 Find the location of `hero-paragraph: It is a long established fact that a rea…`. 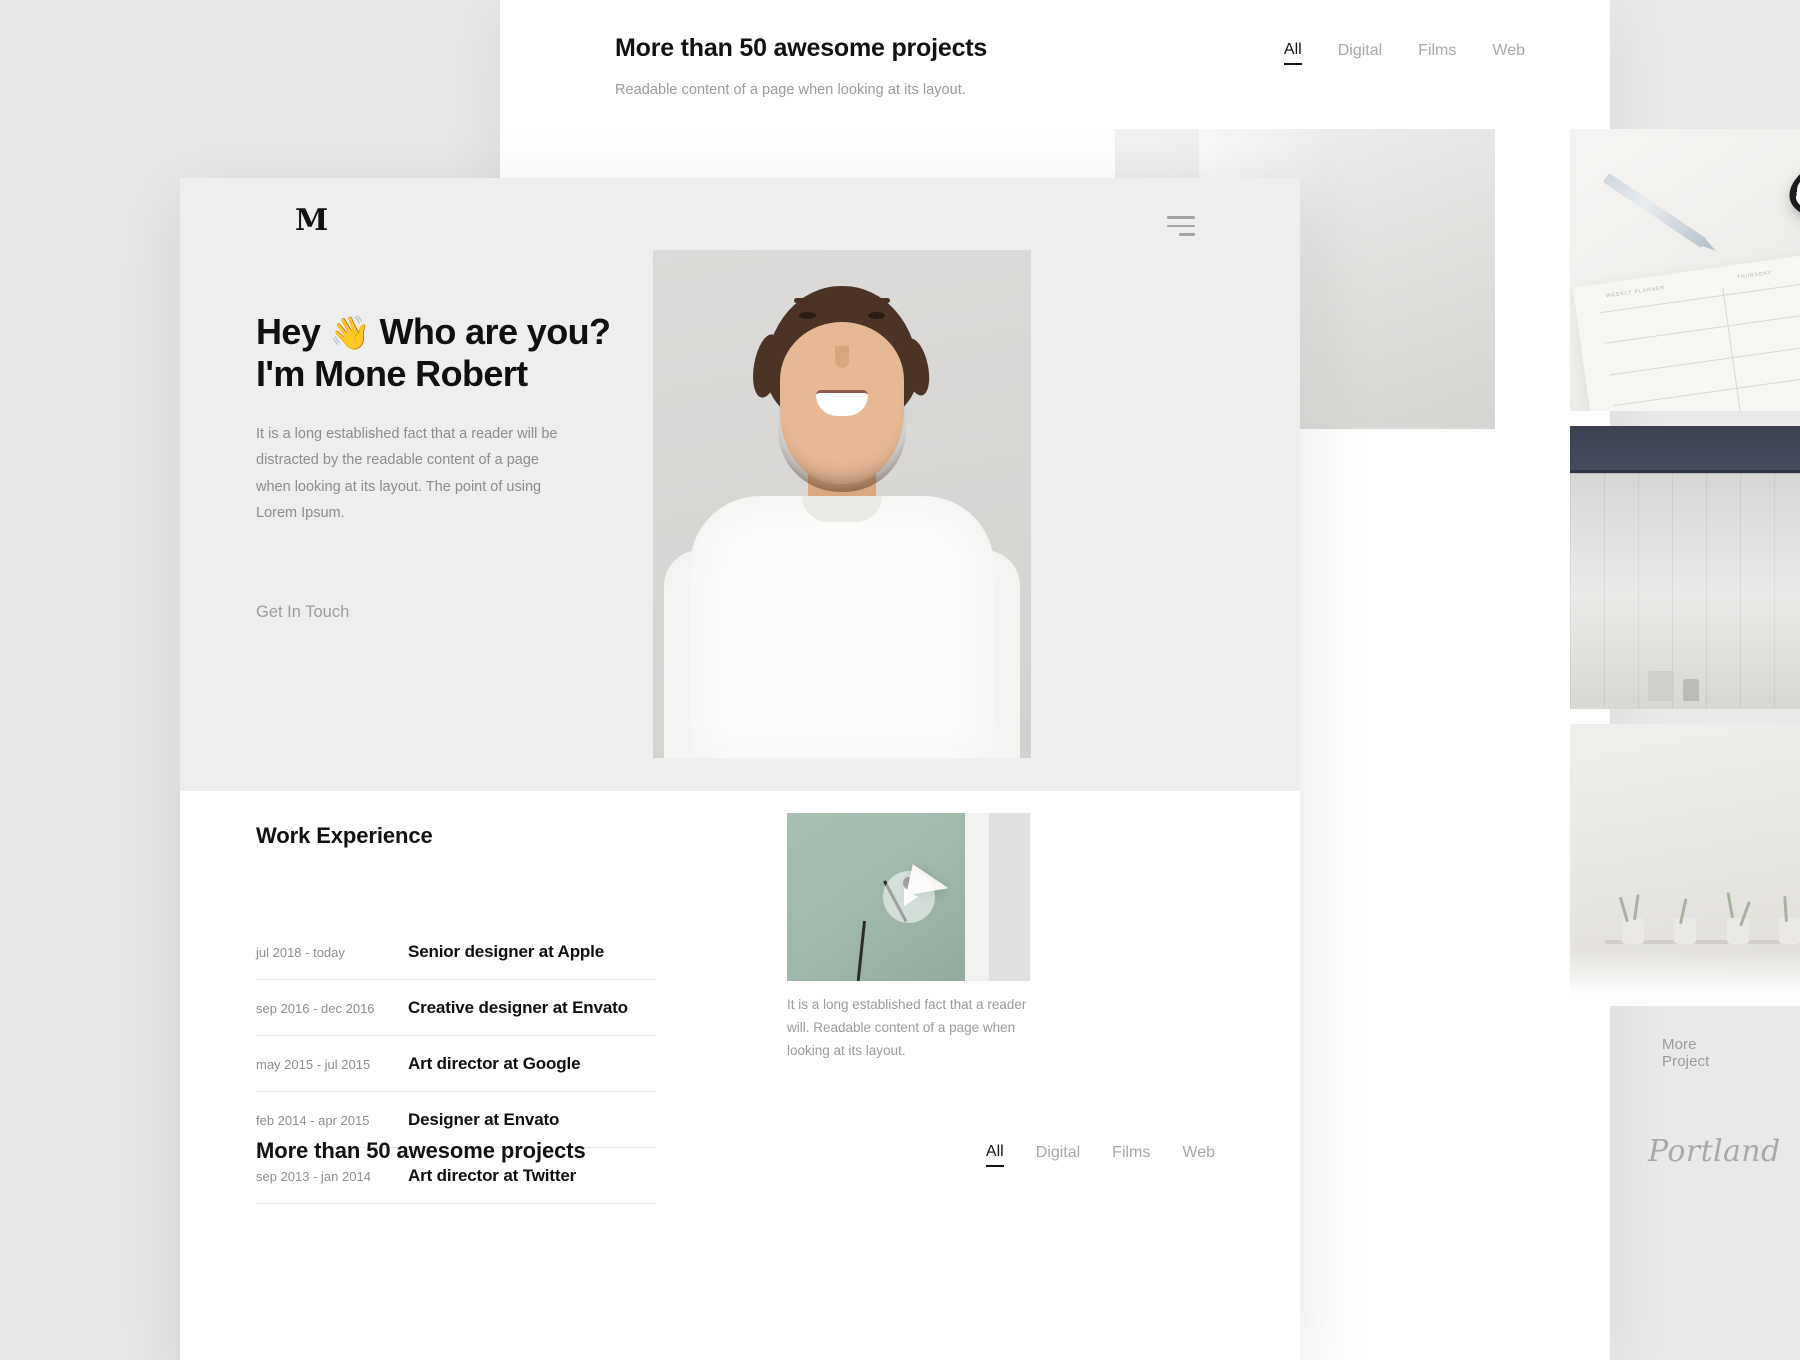

hero-paragraph: It is a long established fact that a rea… is located at coordinates (407, 473).